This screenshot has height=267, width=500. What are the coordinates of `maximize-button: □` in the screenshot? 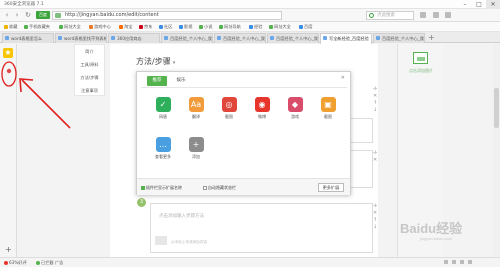 It's located at (479, 4).